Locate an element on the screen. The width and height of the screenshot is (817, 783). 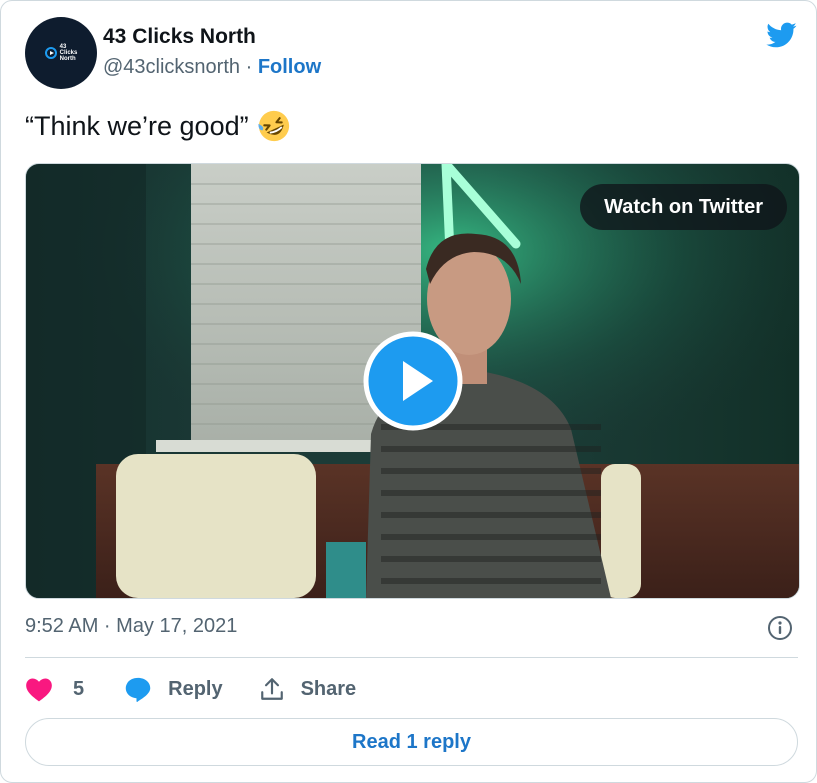
reply-button: Reply is located at coordinates (173, 689).